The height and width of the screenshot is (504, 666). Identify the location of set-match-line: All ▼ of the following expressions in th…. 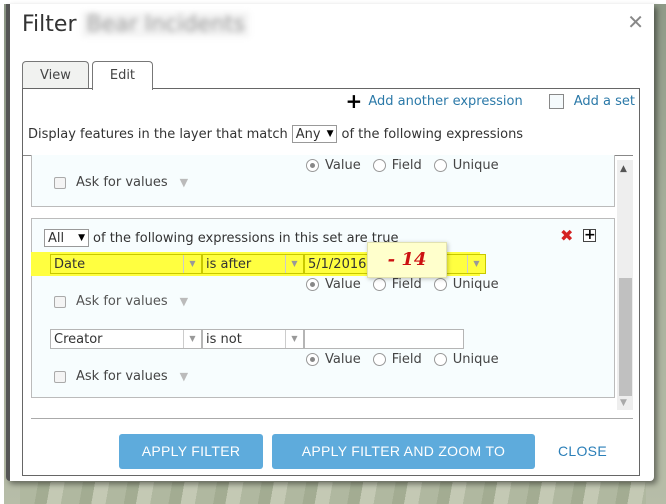
(221, 238).